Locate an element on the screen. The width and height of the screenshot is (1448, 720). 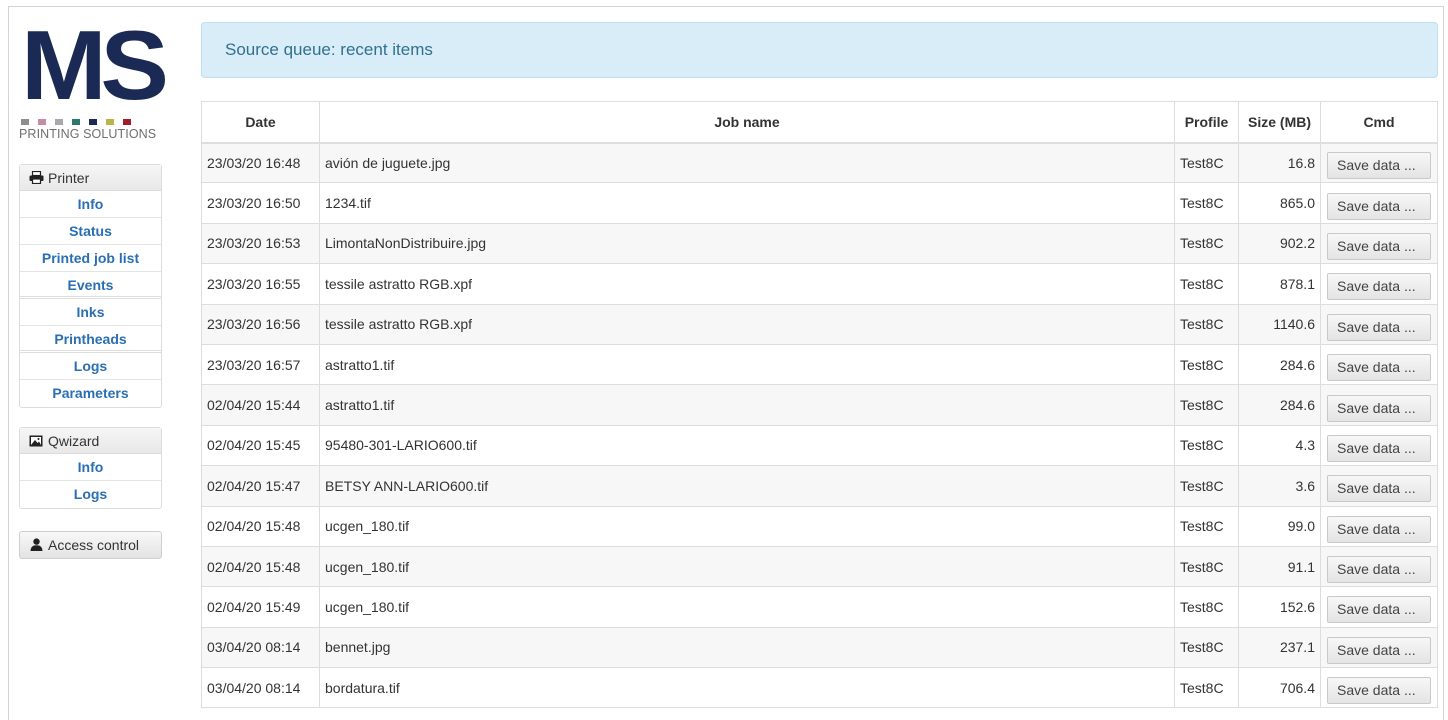
nav-printer-logs: Logs is located at coordinates (90, 366).